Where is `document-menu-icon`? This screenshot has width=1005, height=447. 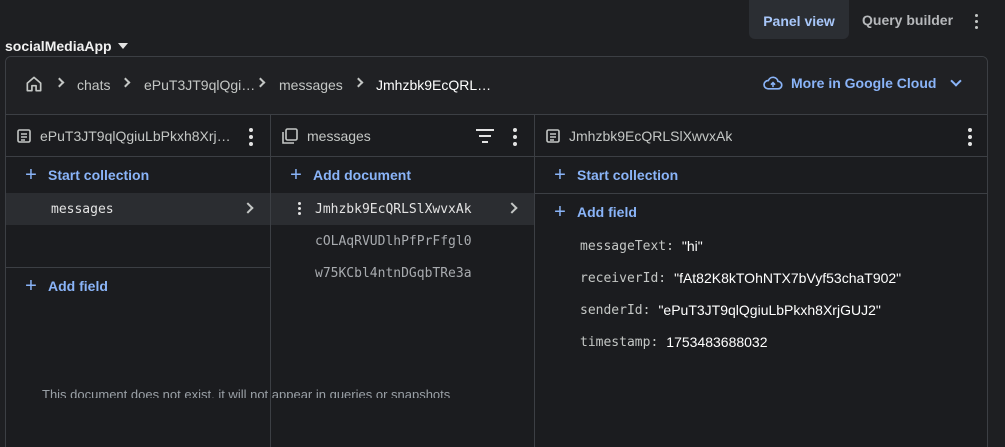
document-menu-icon is located at coordinates (251, 137).